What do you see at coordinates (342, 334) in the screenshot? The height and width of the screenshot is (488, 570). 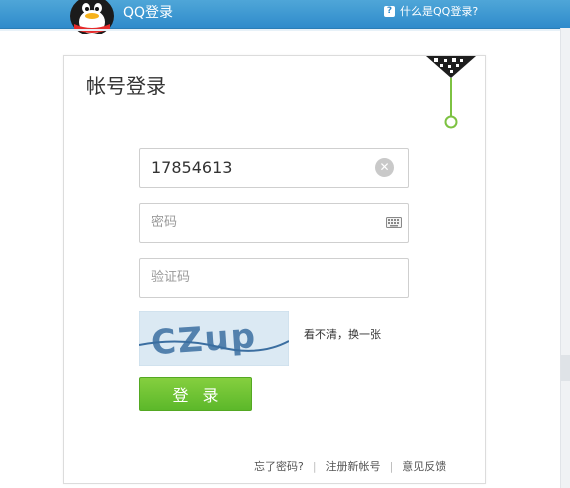 I see `refresh-captcha-link: 看不清，换一张` at bounding box center [342, 334].